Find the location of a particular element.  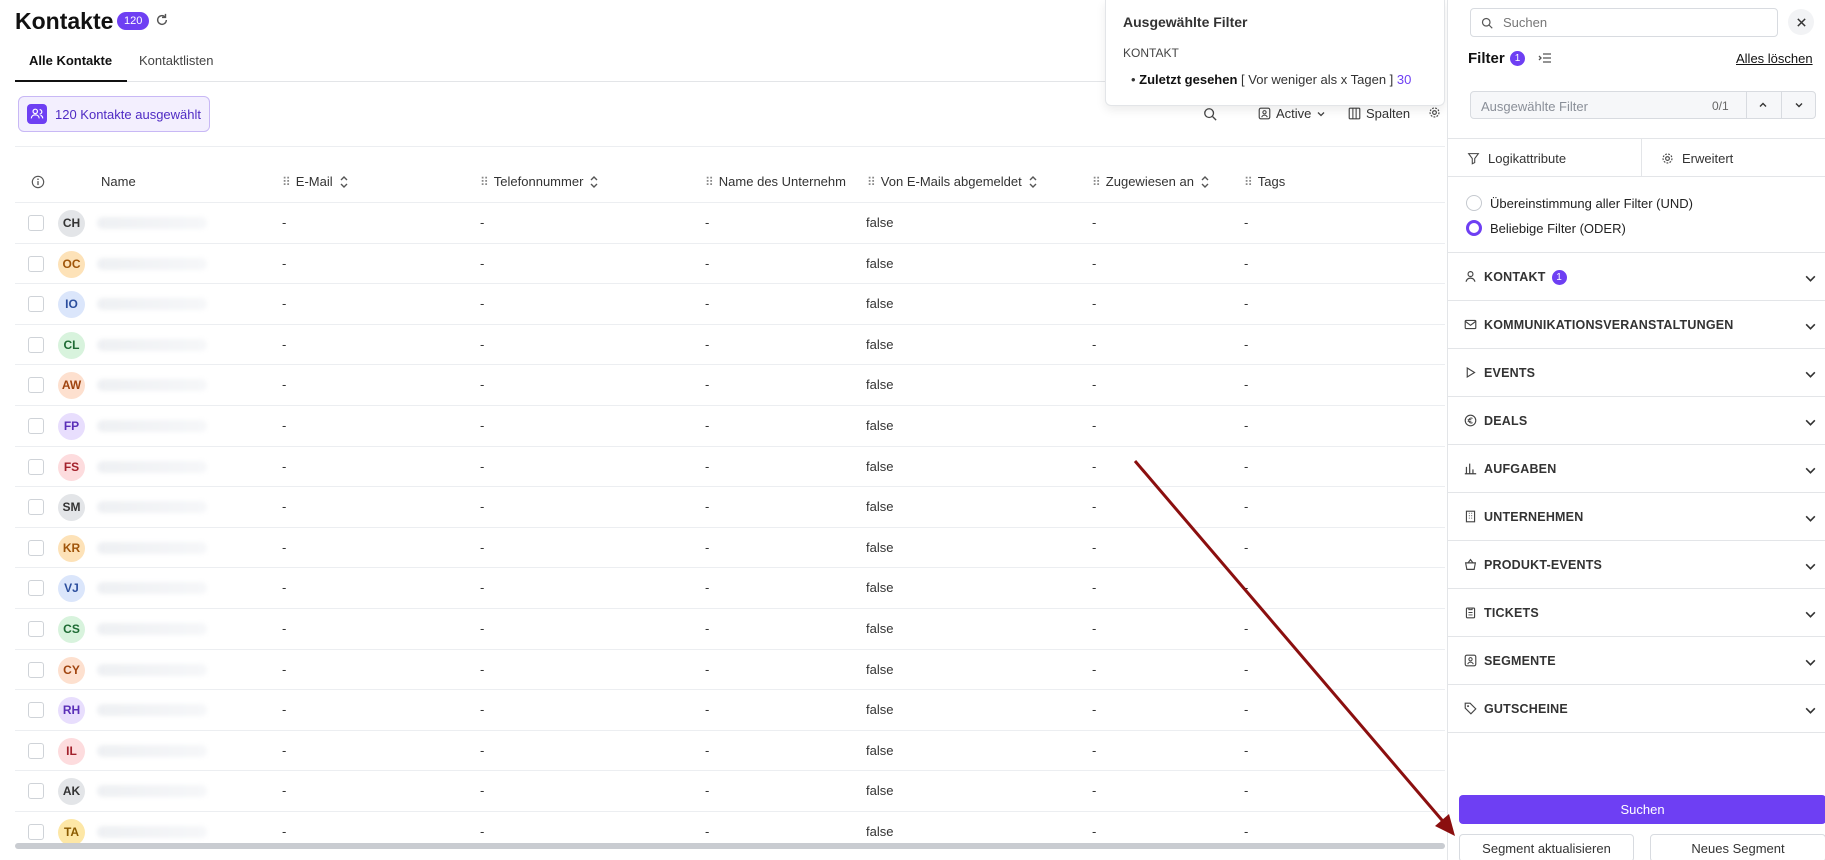

table-row: CL - - - false - - is located at coordinates (730, 343).